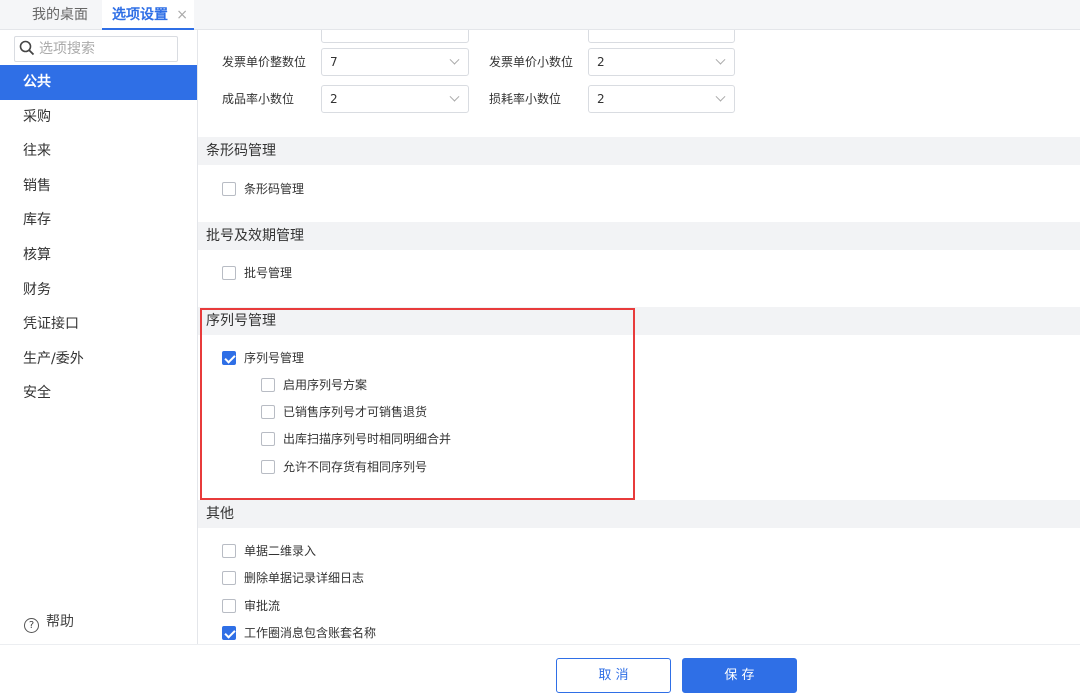 Image resolution: width=1080 pixels, height=697 pixels. What do you see at coordinates (661, 62) in the screenshot?
I see `invoice-price-decimal-select: 2` at bounding box center [661, 62].